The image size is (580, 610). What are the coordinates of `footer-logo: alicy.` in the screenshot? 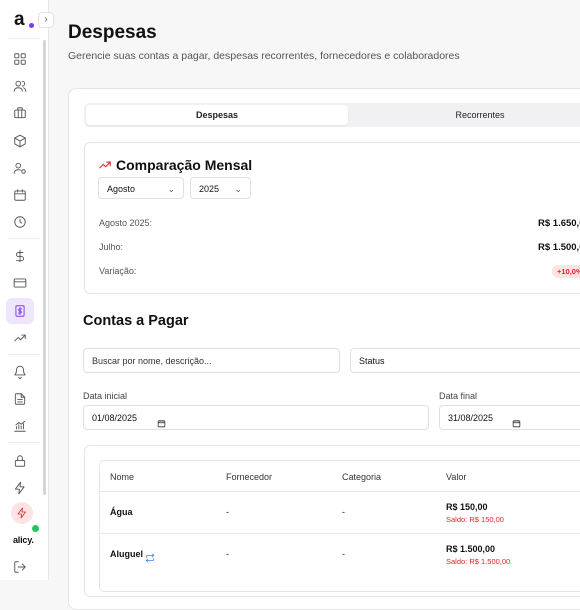 It's located at (23, 540).